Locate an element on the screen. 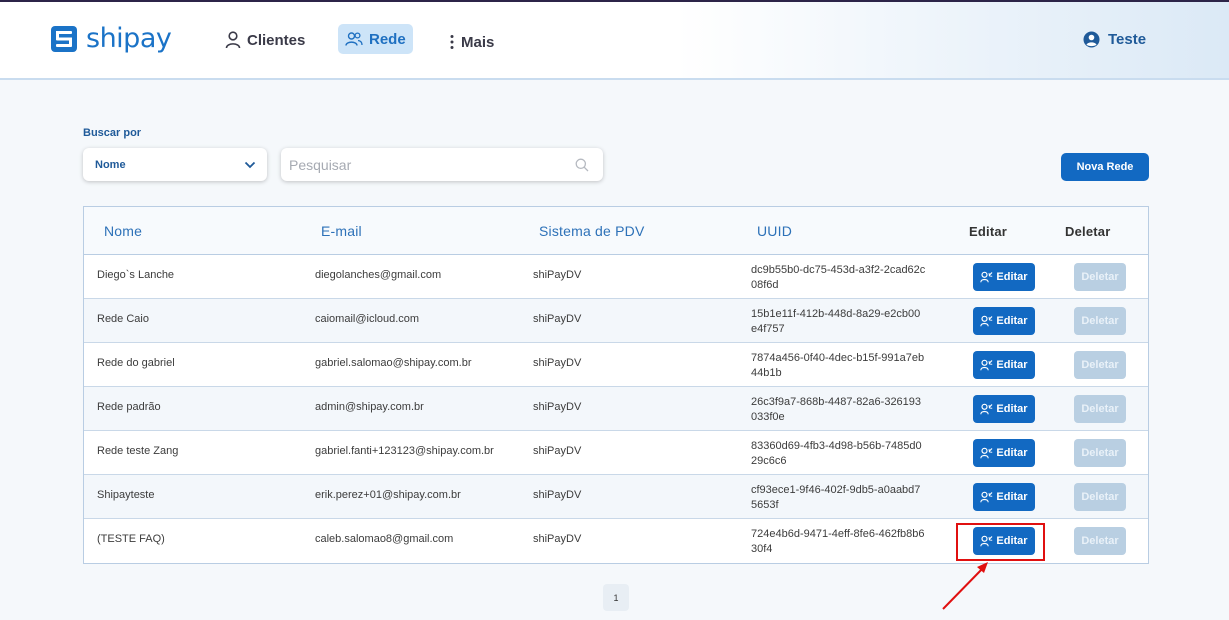 The image size is (1229, 620). nav-mais: Mais is located at coordinates (471, 42).